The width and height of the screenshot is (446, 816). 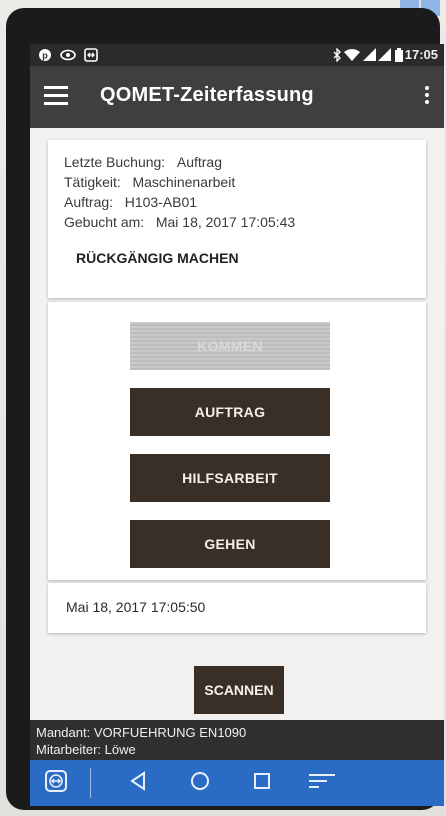 What do you see at coordinates (322, 783) in the screenshot?
I see `notifications-menu-icon` at bounding box center [322, 783].